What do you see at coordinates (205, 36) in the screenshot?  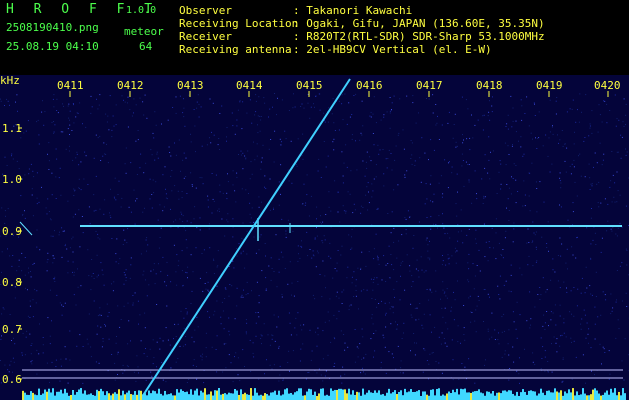 I see `info-label-receiver: Receiver` at bounding box center [205, 36].